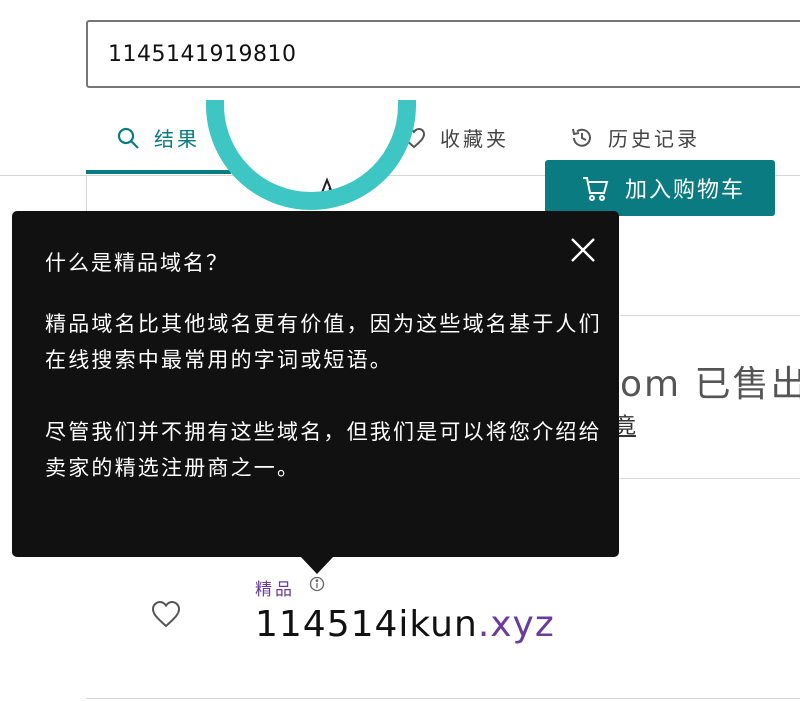  I want to click on search-input-value: 1145141919810, so click(202, 54).